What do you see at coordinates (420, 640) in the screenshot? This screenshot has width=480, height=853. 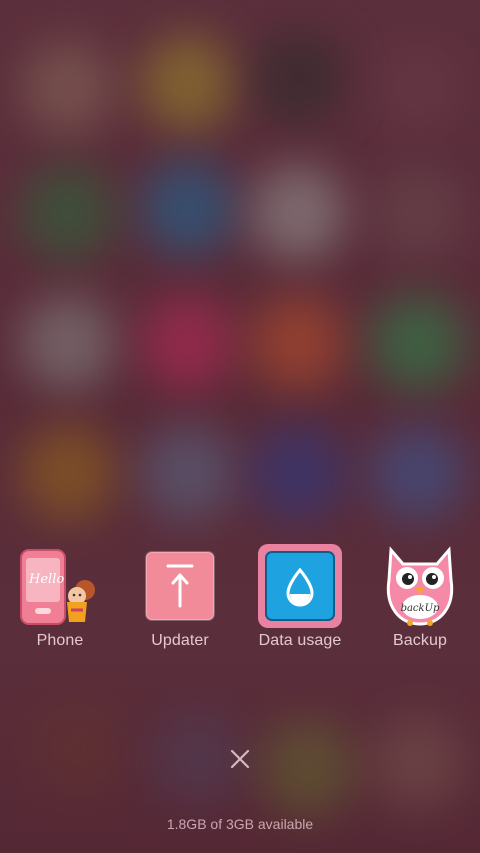 I see `app-label: Backup` at bounding box center [420, 640].